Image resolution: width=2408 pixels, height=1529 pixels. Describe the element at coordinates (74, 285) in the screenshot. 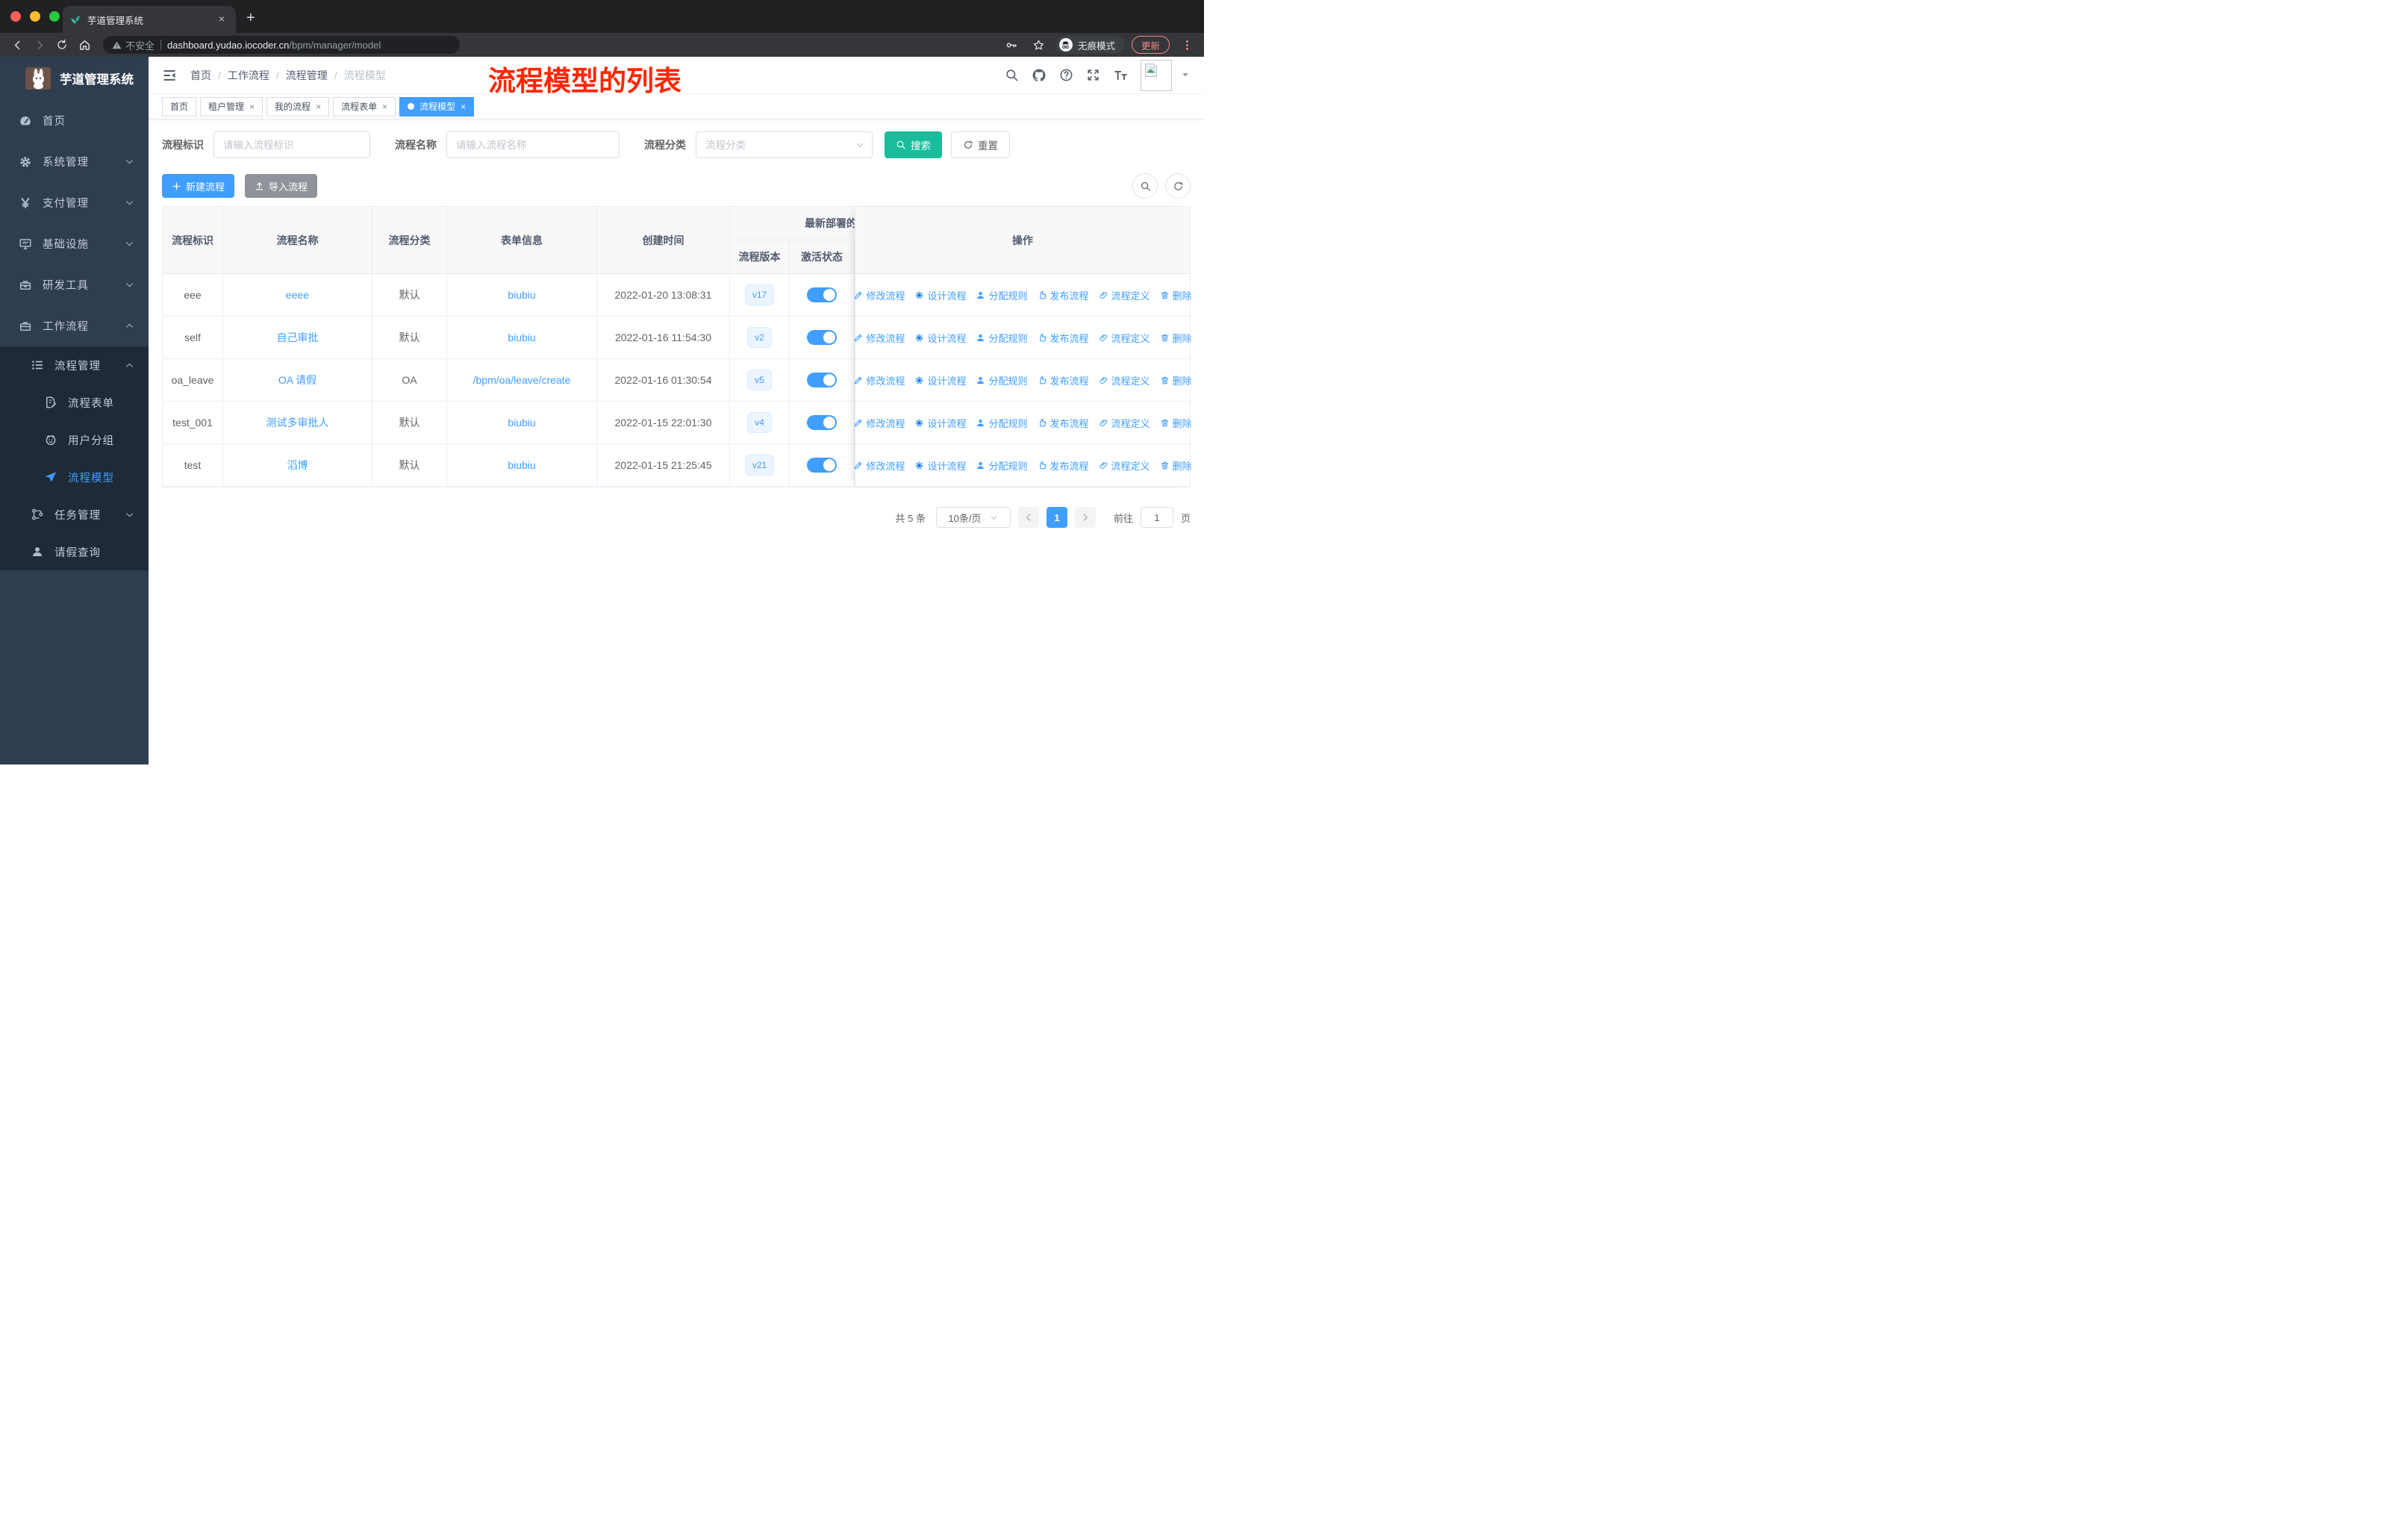

I see `sidebar-item-toolbox: 研发工具` at that location.